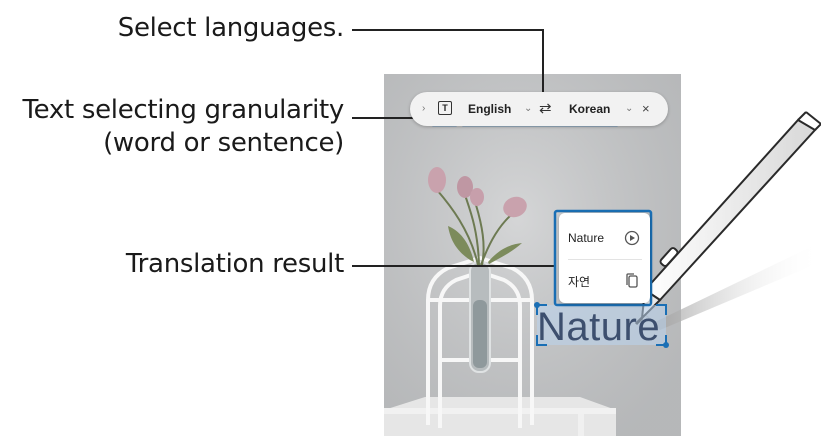 This screenshot has width=821, height=436. What do you see at coordinates (646, 109) in the screenshot?
I see `close-icon: ×` at bounding box center [646, 109].